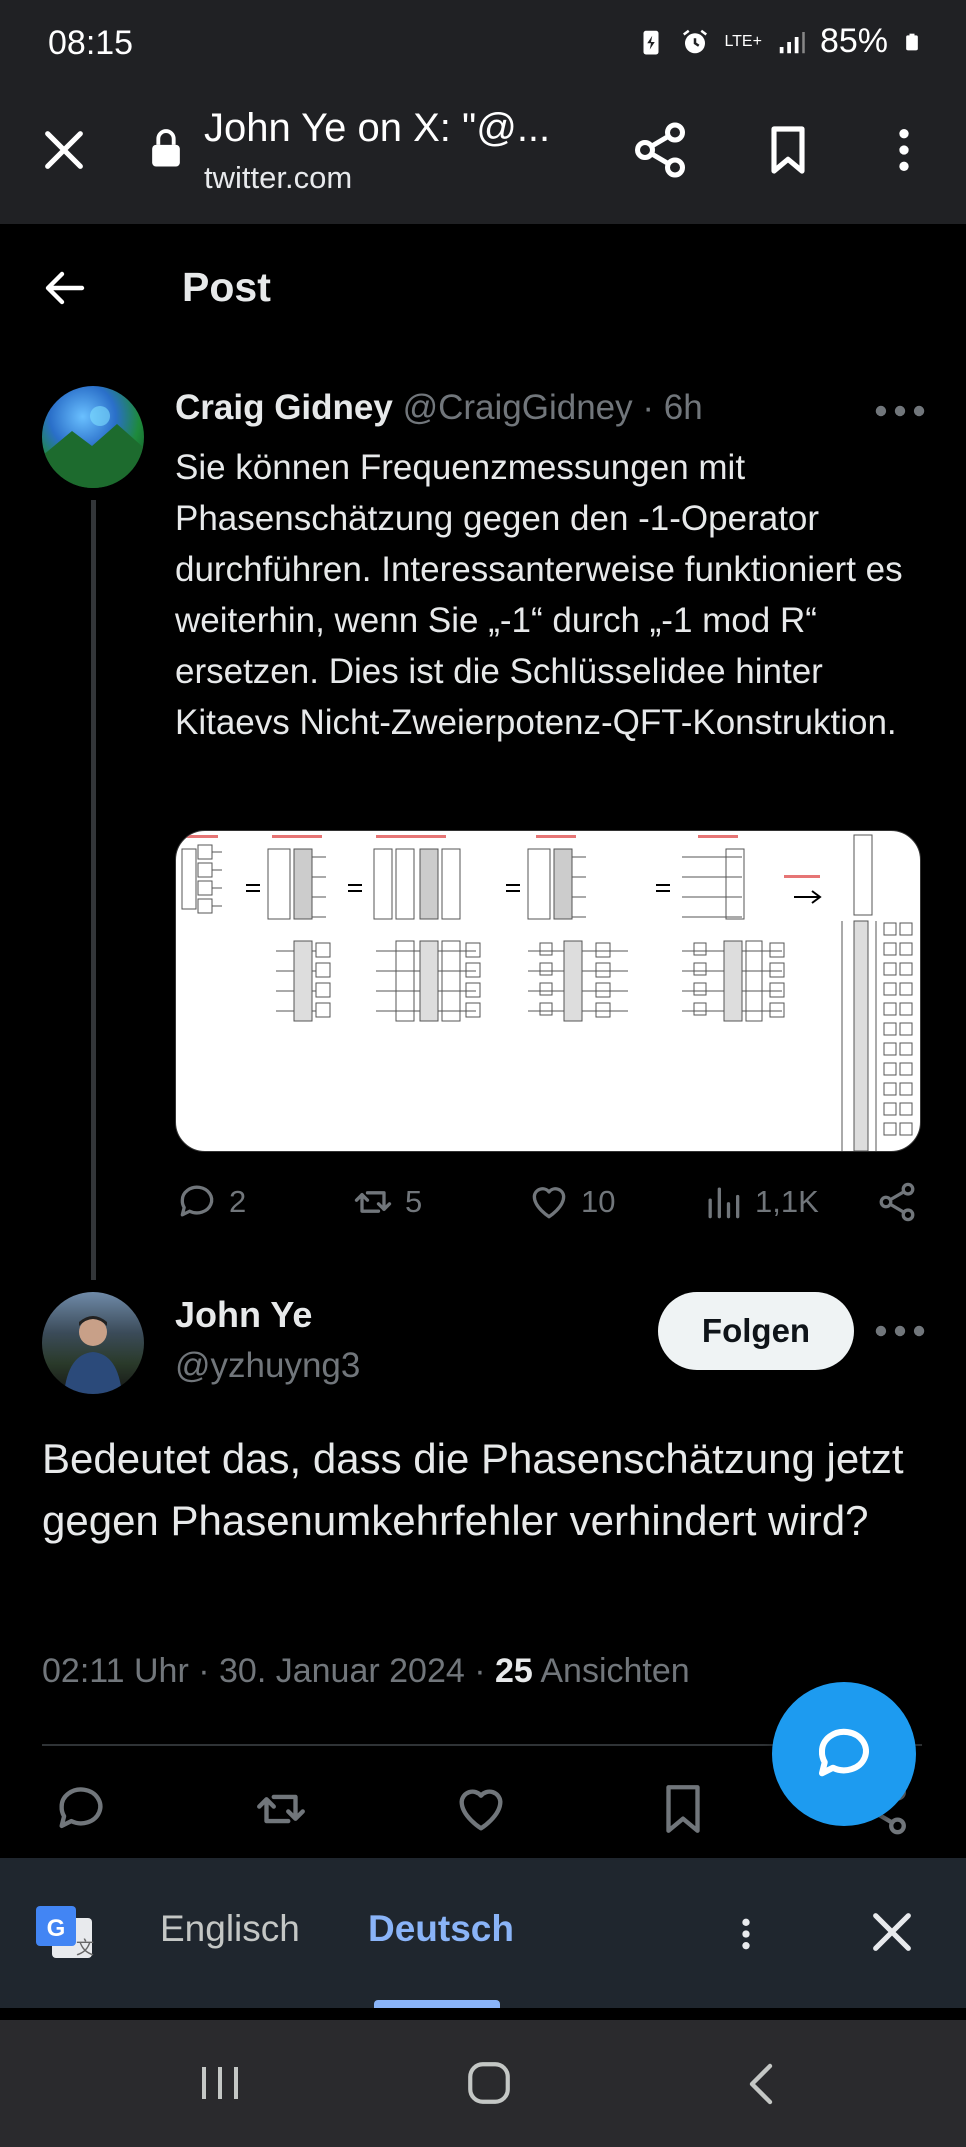  Describe the element at coordinates (651, 42) in the screenshot. I see `battery-saver-icon` at that location.